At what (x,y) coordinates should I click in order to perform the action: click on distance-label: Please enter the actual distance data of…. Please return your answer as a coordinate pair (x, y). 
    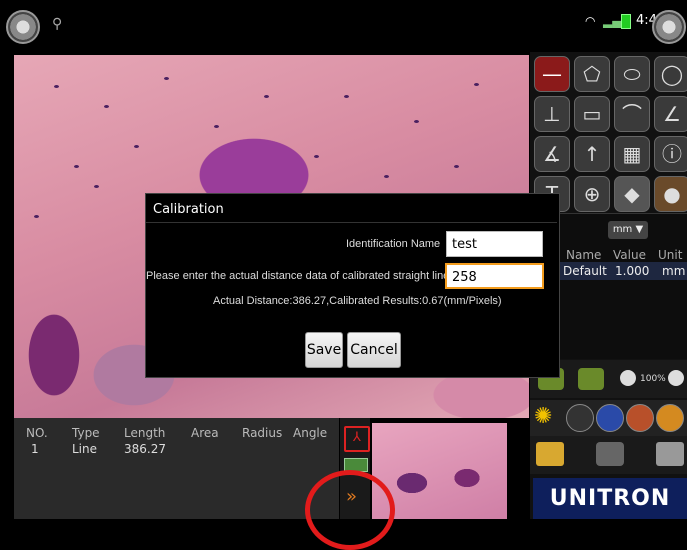
    Looking at the image, I should click on (298, 276).